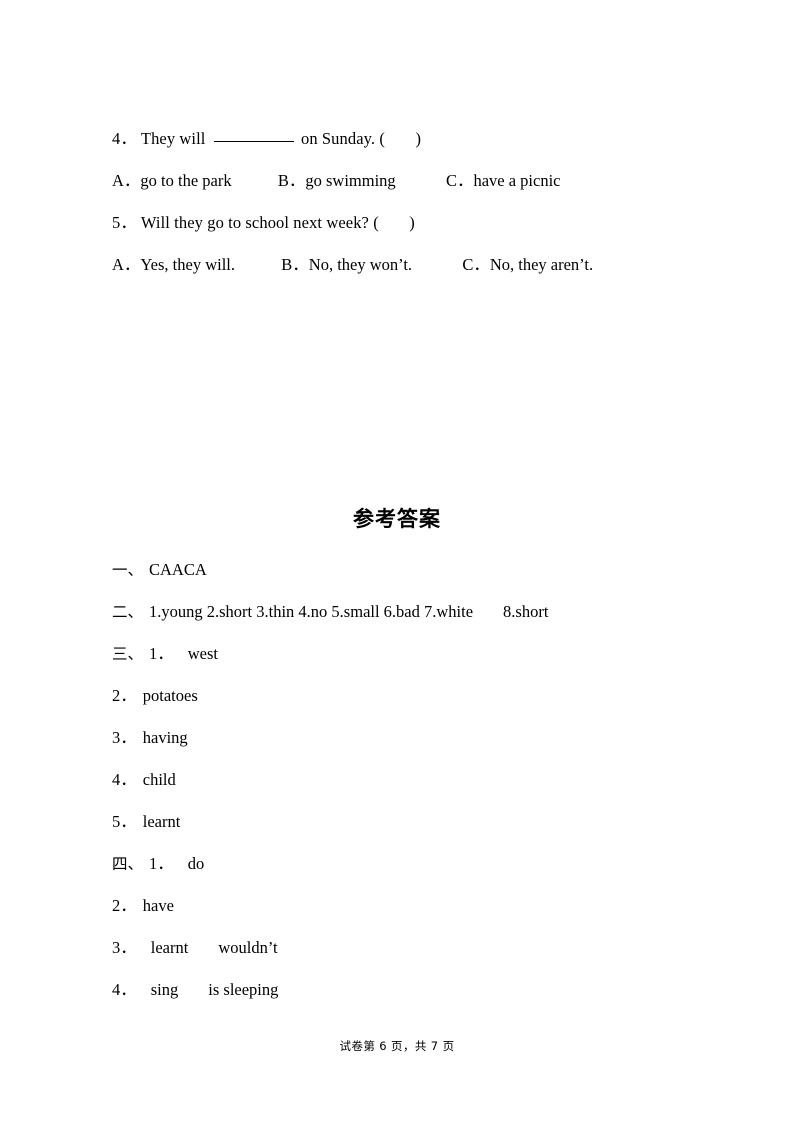 The height and width of the screenshot is (1123, 794). I want to click on answer-content-7-extra: learnt, so click(161, 821).